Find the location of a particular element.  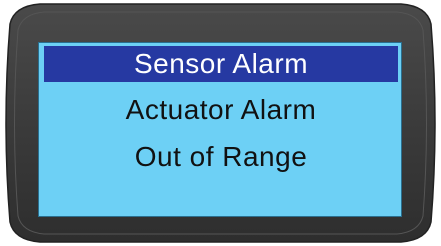

menu-item-sensor-alarm: Sensor Alarm is located at coordinates (221, 64).